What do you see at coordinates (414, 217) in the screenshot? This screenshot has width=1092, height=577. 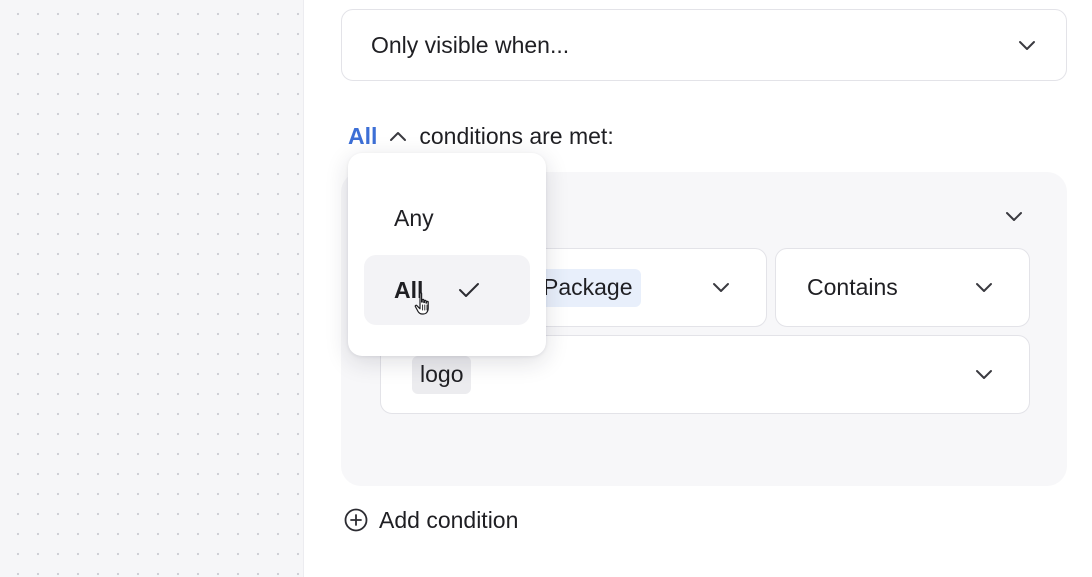 I see `menu-option-label: Any` at bounding box center [414, 217].